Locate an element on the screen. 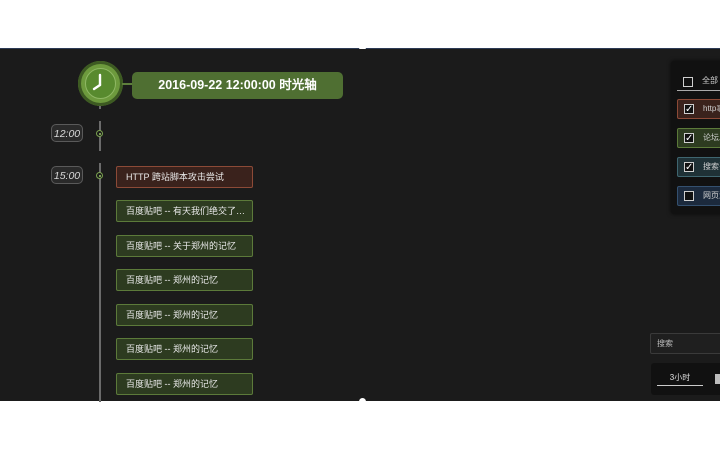 This screenshot has width=720, height=450. filter-checkbox-browse is located at coordinates (689, 196).